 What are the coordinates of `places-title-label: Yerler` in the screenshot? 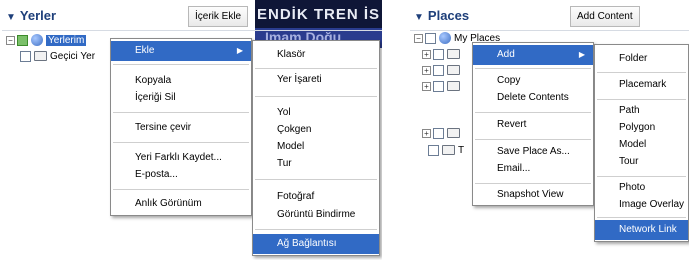 It's located at (38, 15).